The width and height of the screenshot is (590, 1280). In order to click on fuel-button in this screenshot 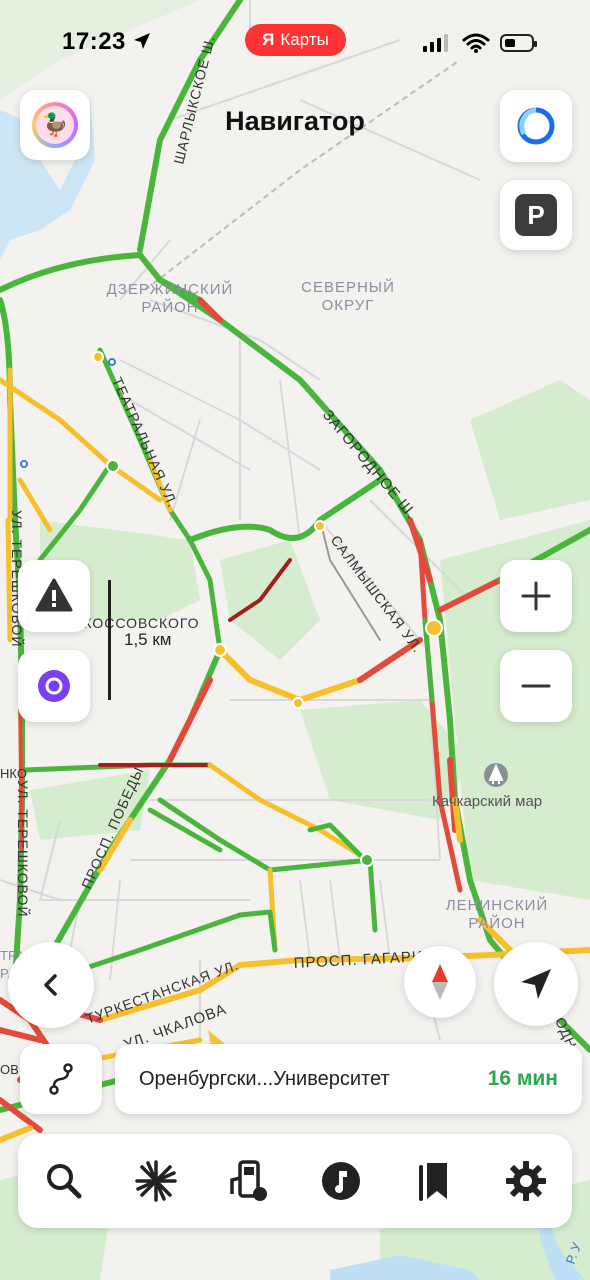, I will do `click(249, 1181)`.